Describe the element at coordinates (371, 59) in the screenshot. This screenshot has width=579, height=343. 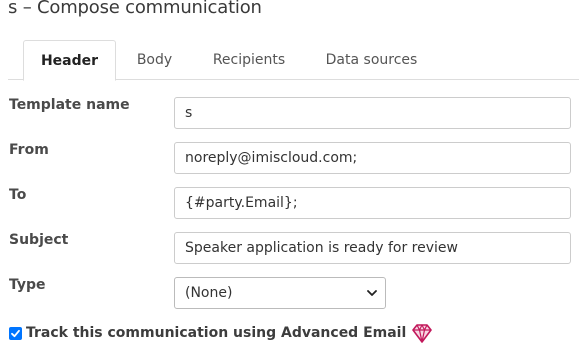
I see `tab-data-sources: Data sources` at that location.